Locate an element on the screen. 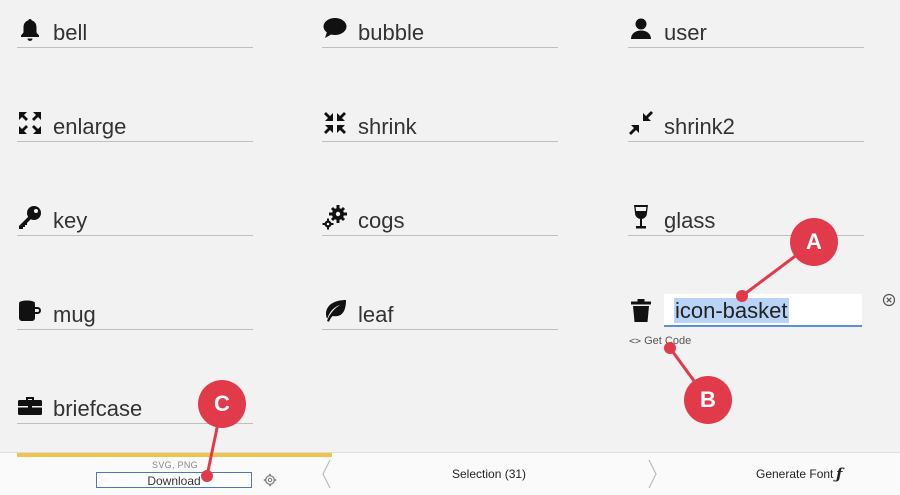 This screenshot has height=495, width=900. marker-a: A is located at coordinates (814, 242).